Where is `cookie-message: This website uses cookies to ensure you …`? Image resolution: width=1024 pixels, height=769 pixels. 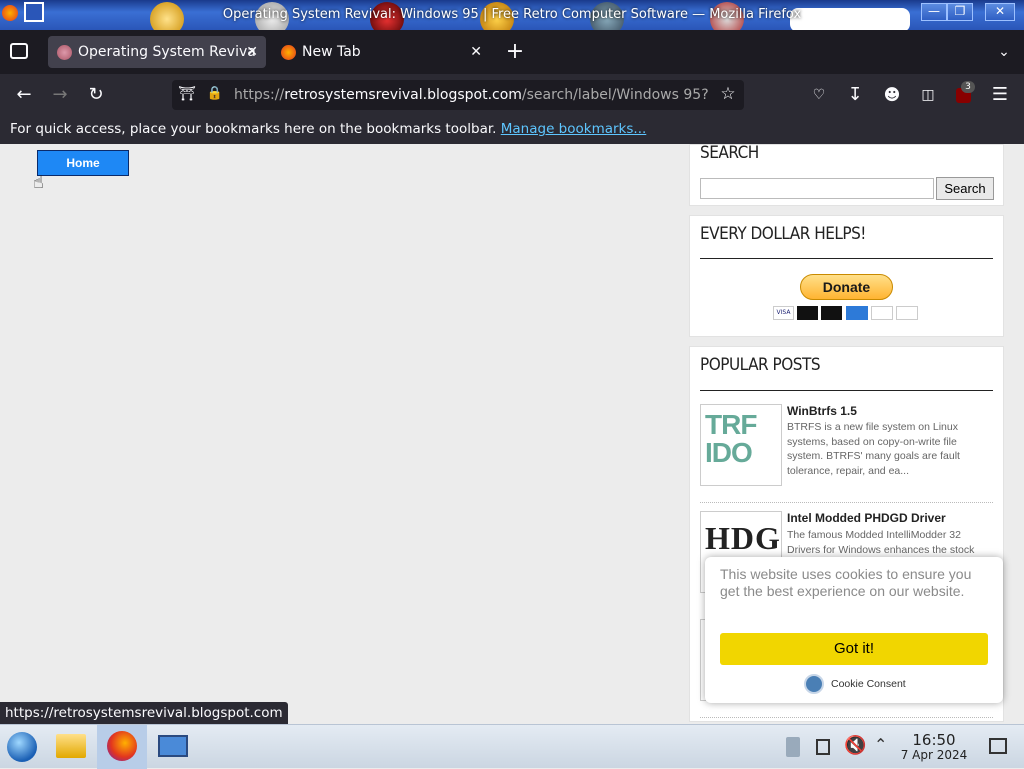 cookie-message: This website uses cookies to ensure you … is located at coordinates (846, 582).